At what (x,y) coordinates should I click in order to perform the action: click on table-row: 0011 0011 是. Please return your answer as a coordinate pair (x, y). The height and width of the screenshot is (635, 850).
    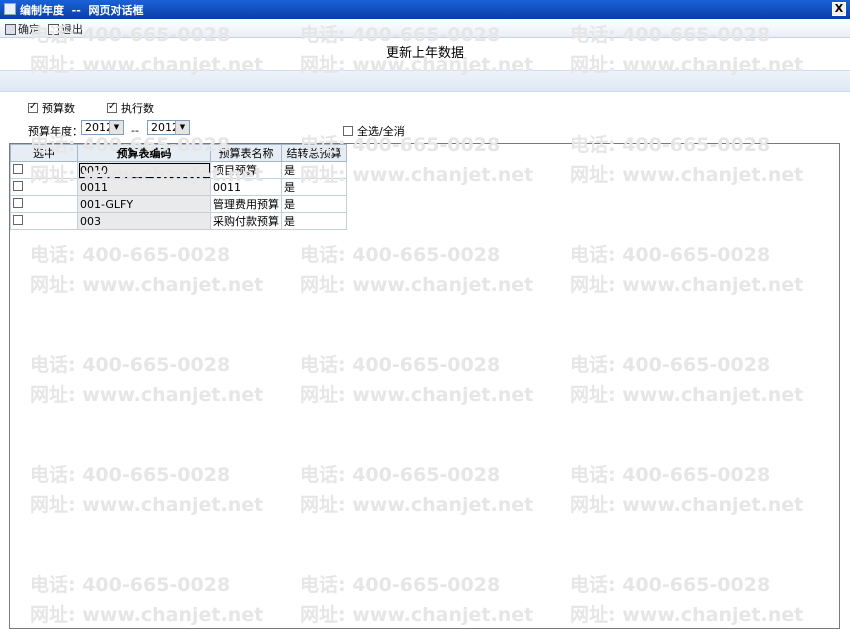
    Looking at the image, I should click on (178, 187).